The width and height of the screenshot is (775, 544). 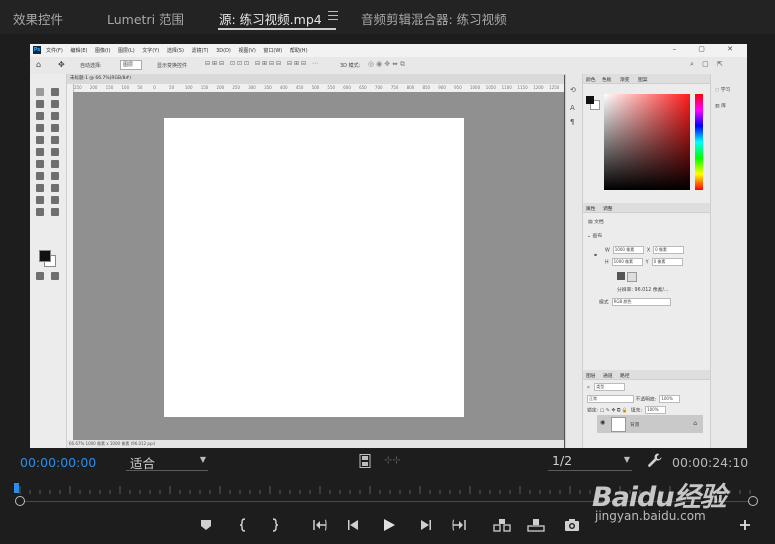 I want to click on ruler-number: 1000, so click(x=475, y=87).